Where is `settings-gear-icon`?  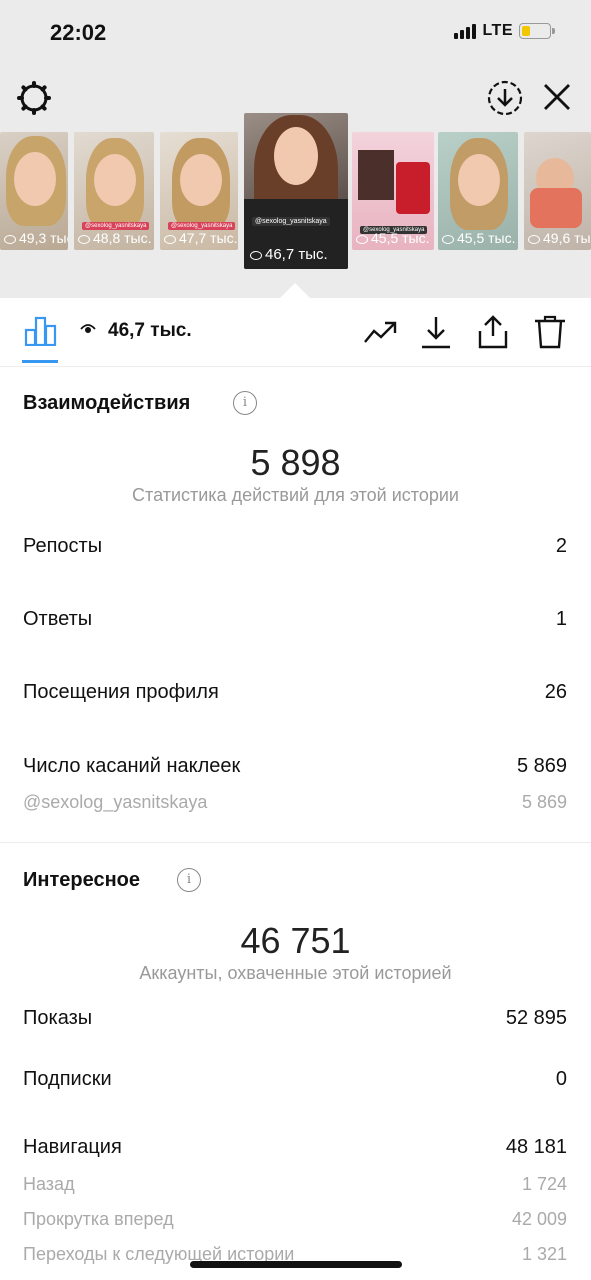 settings-gear-icon is located at coordinates (34, 98).